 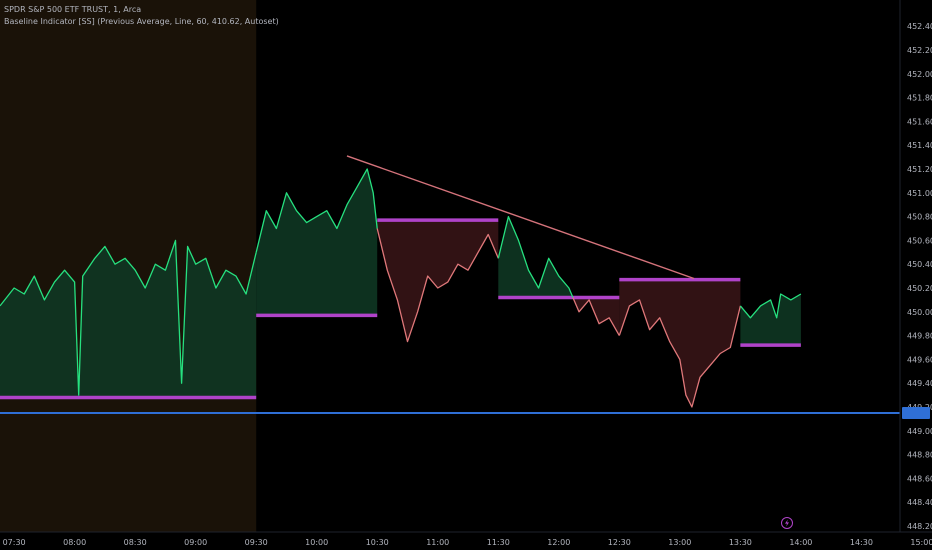 I want to click on x-tick-label: 11:00, so click(x=437, y=542).